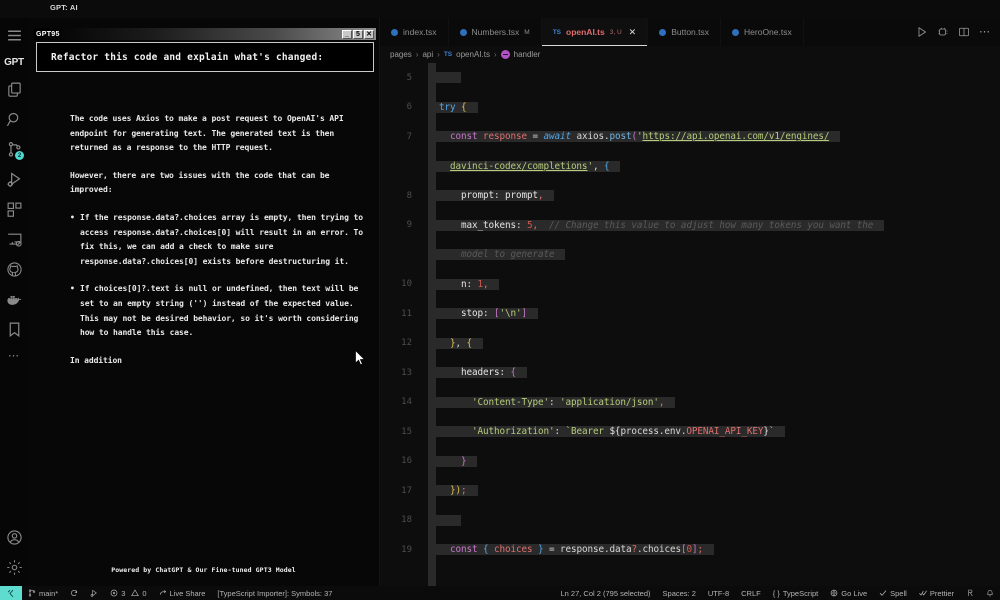 The height and width of the screenshot is (600, 1000). What do you see at coordinates (499, 196) in the screenshot?
I see `code-token: :` at bounding box center [499, 196].